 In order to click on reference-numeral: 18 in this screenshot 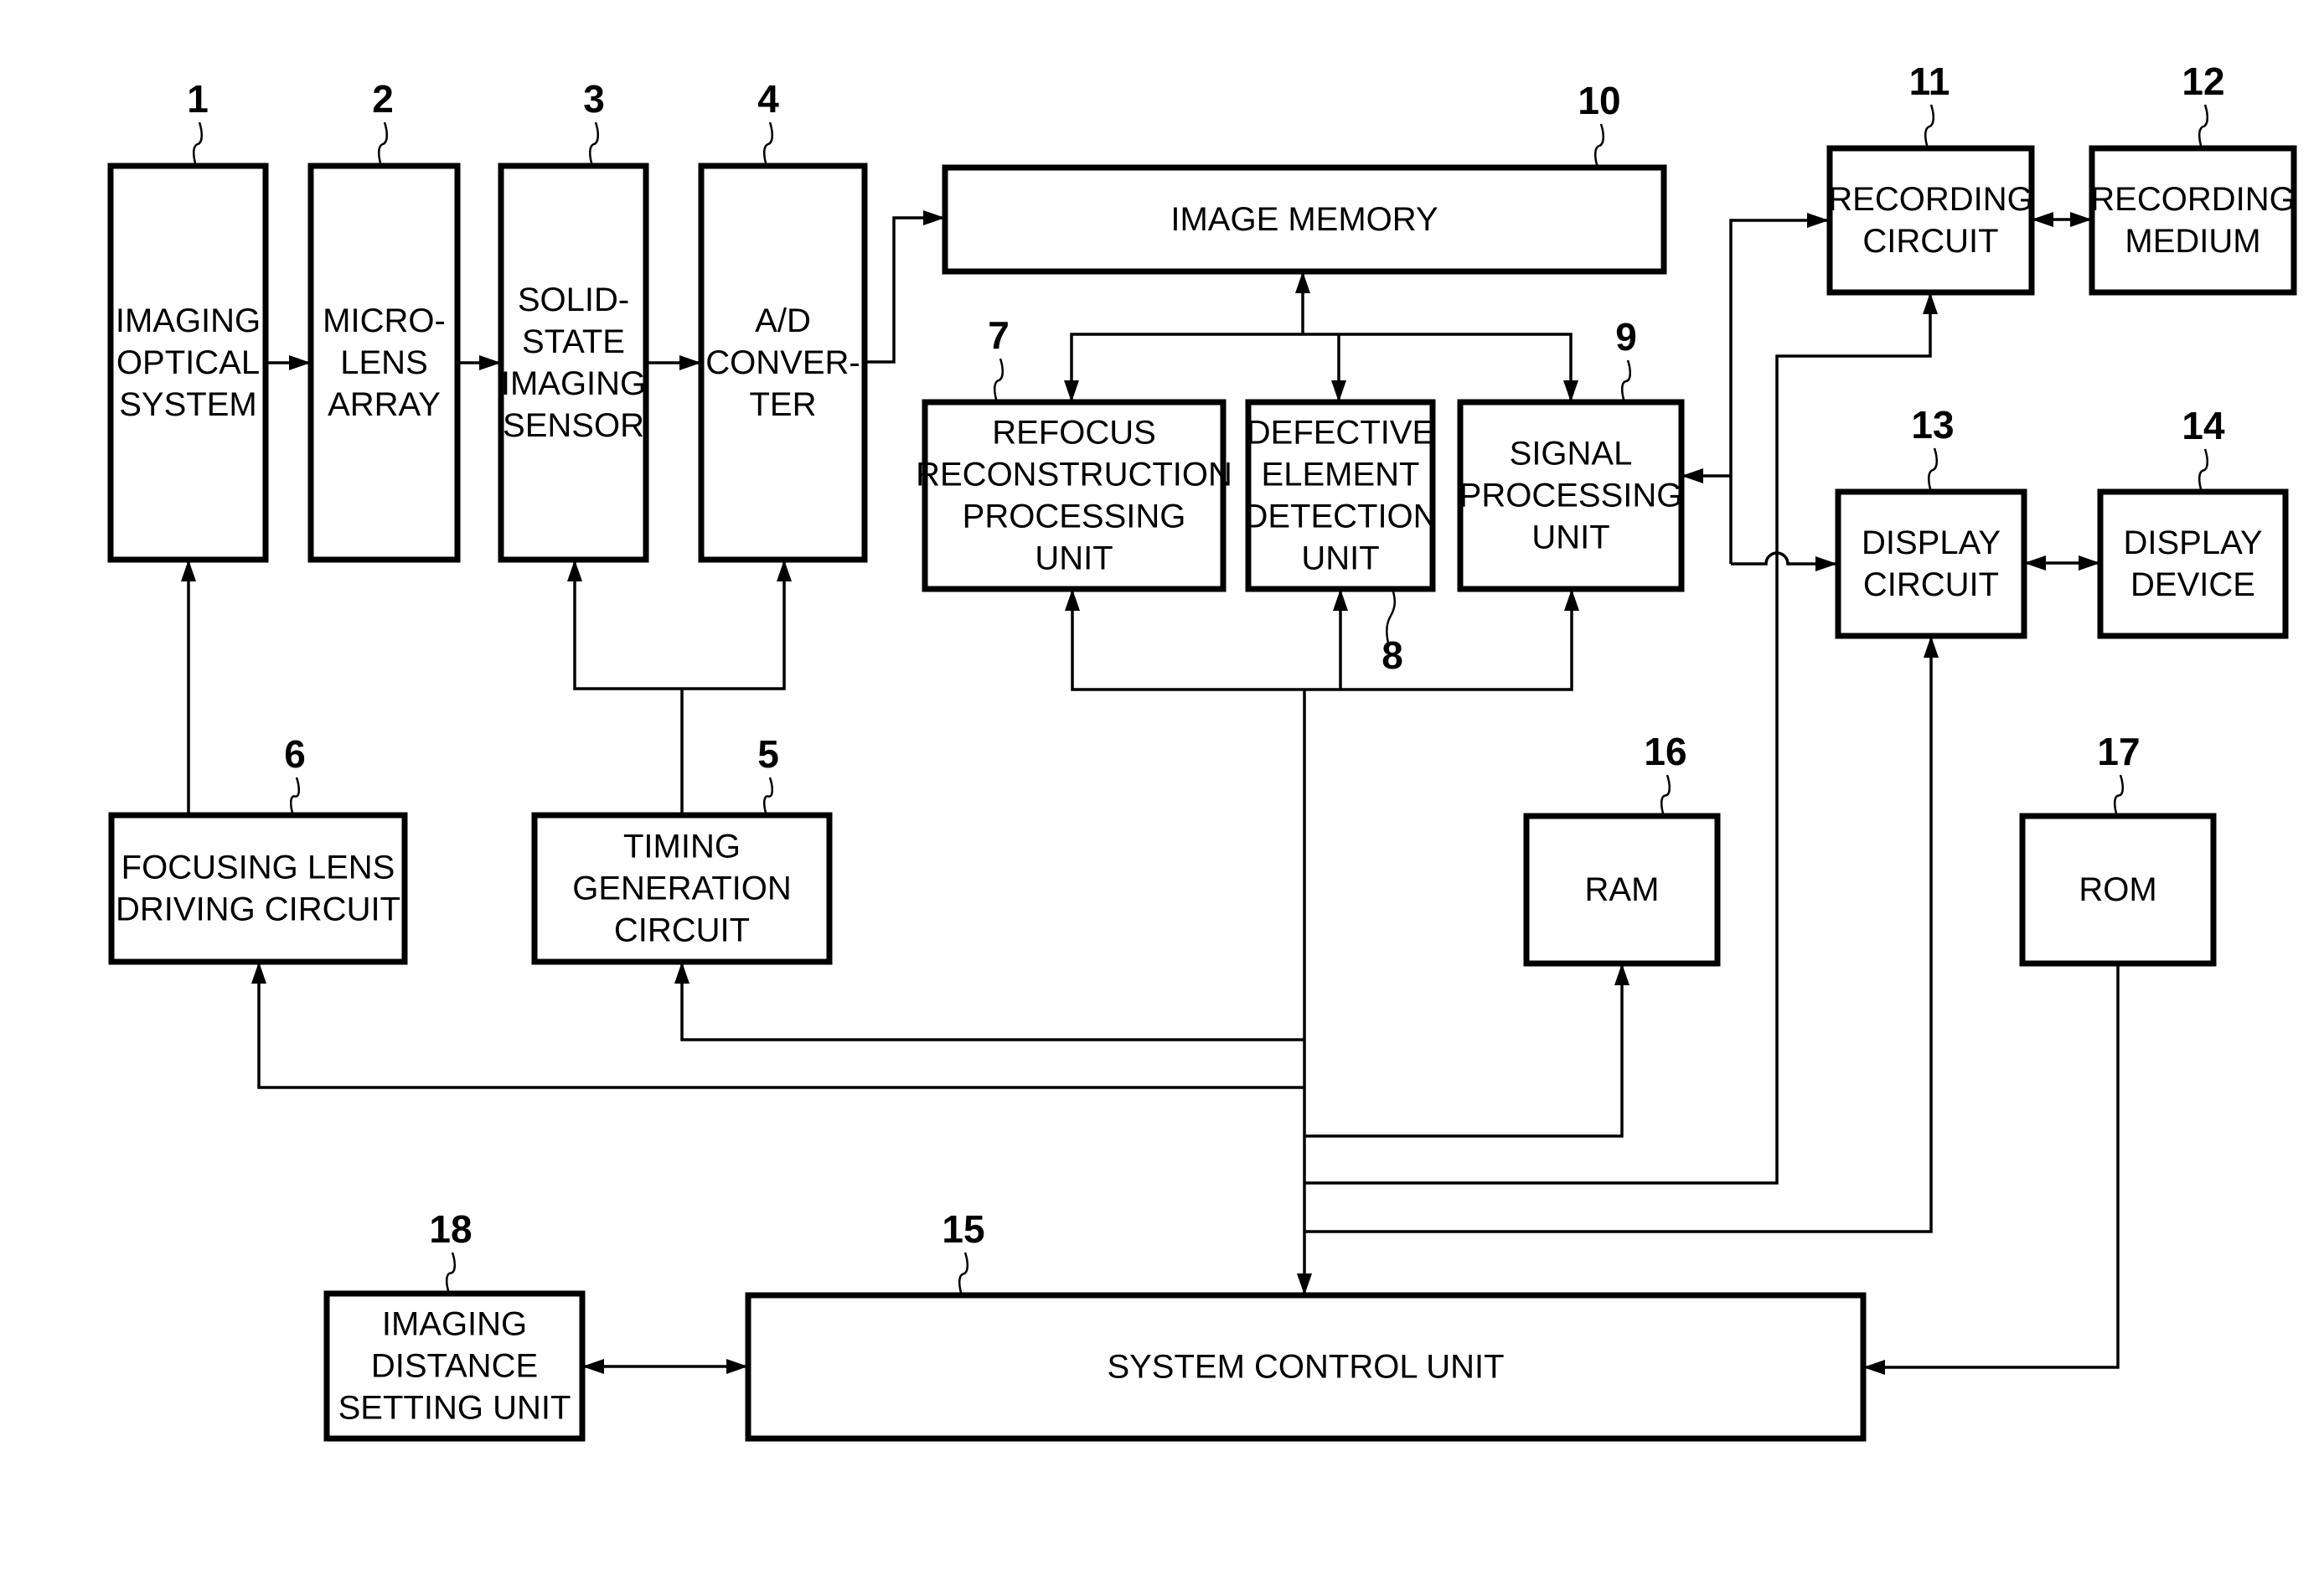, I will do `click(450, 1229)`.